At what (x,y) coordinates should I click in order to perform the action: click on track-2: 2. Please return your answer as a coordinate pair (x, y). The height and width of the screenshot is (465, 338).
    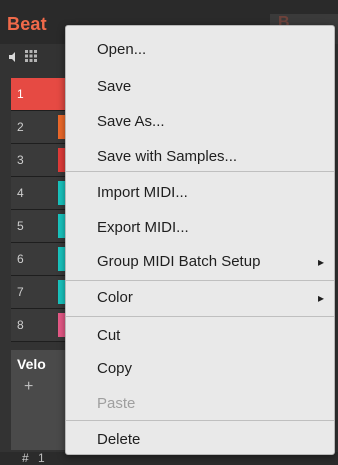
    Looking at the image, I should click on (41, 127).